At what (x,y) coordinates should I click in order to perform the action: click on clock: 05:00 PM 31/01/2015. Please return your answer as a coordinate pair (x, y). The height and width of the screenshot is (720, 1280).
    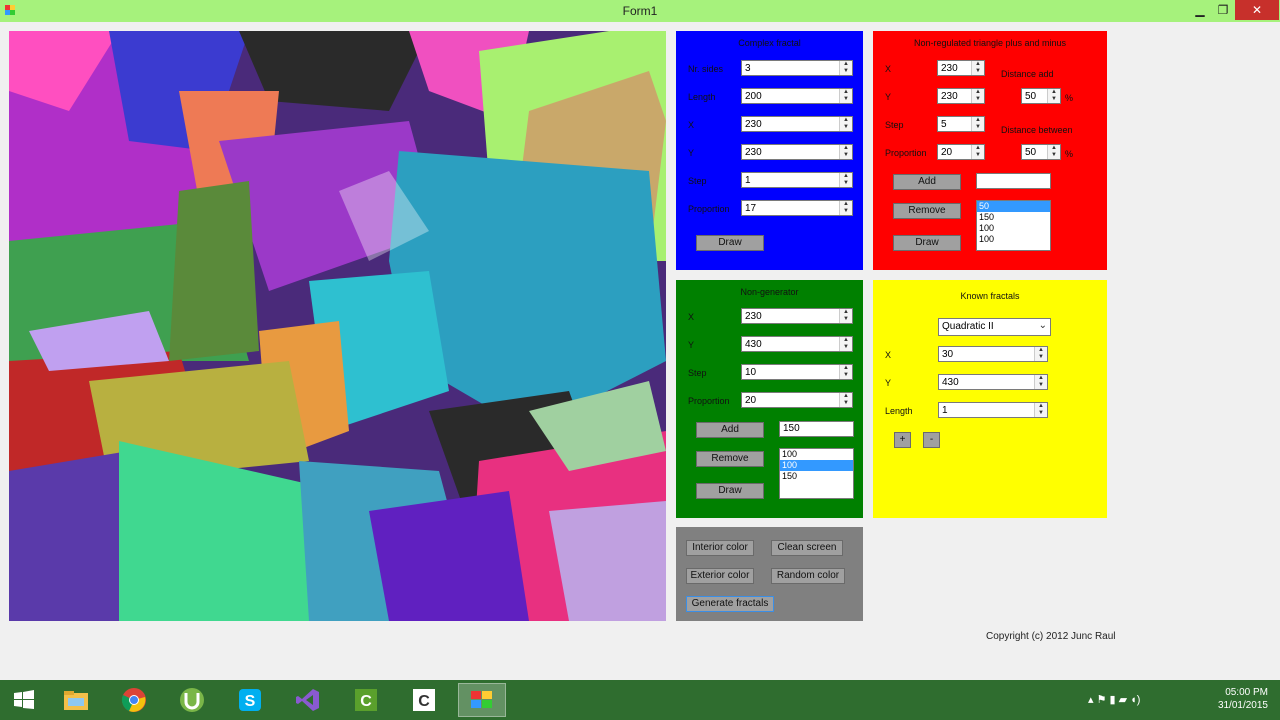
    Looking at the image, I should click on (1243, 699).